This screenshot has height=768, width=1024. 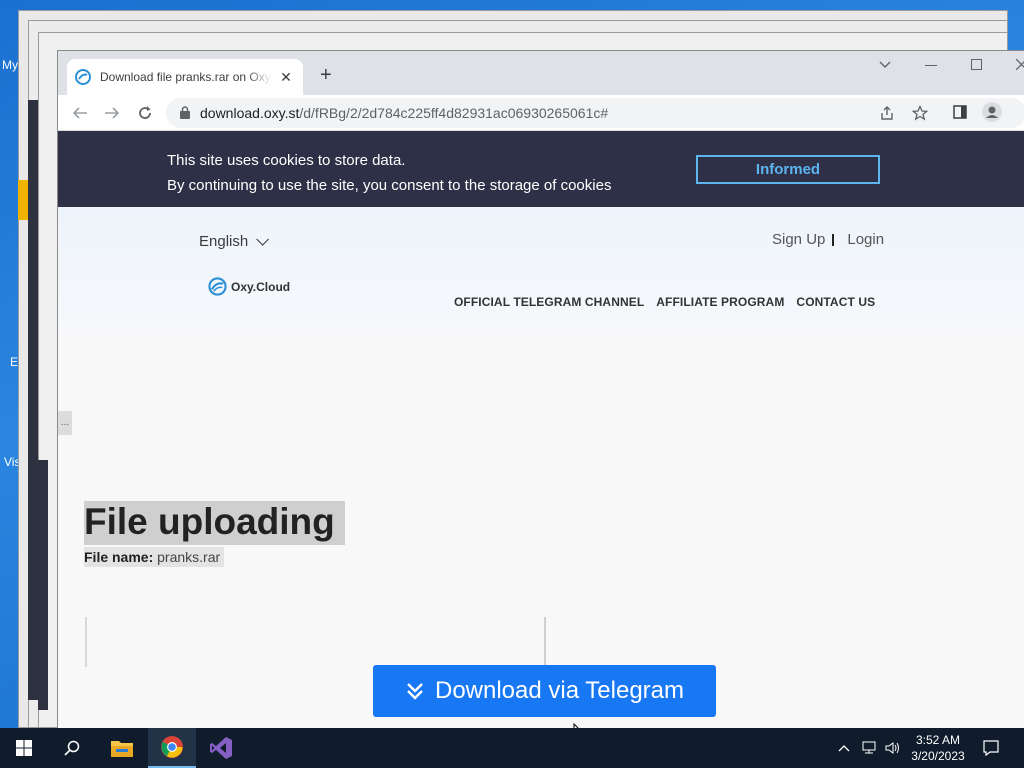 I want to click on auth-links: Sign Up Login, so click(x=828, y=239).